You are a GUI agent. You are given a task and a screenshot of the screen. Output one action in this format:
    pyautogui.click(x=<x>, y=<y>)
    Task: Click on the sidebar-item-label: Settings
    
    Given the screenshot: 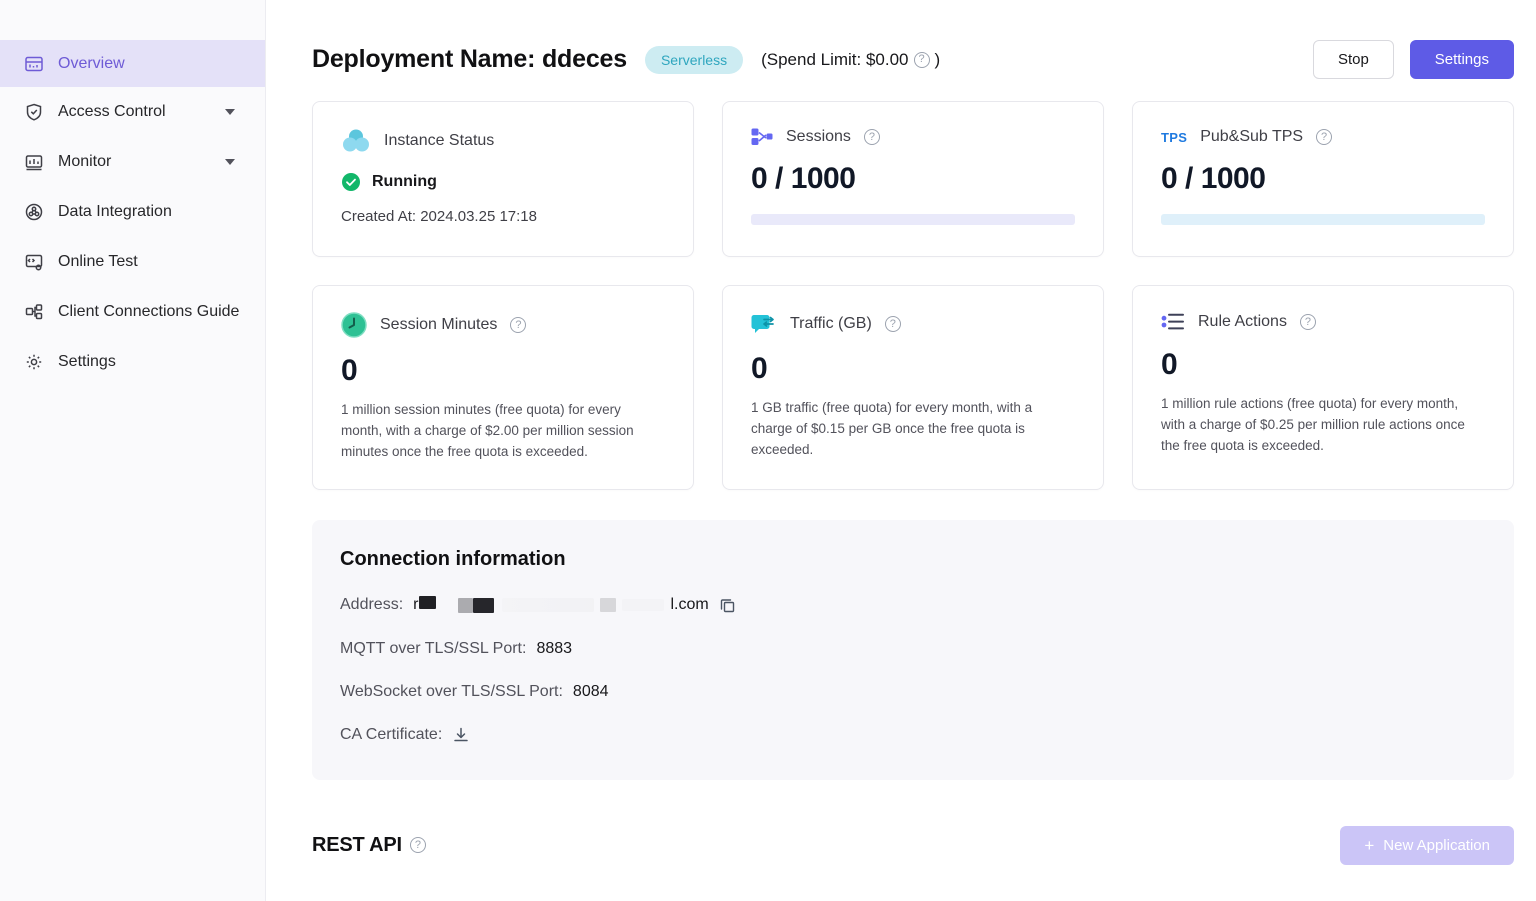 What is the action you would take?
    pyautogui.click(x=87, y=361)
    